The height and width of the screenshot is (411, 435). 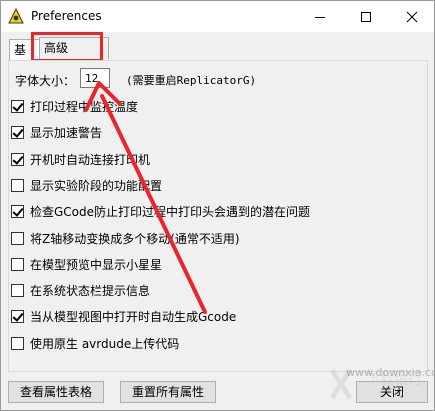 I want to click on option-row: 显示实验阶段的功能配置, so click(x=86, y=185).